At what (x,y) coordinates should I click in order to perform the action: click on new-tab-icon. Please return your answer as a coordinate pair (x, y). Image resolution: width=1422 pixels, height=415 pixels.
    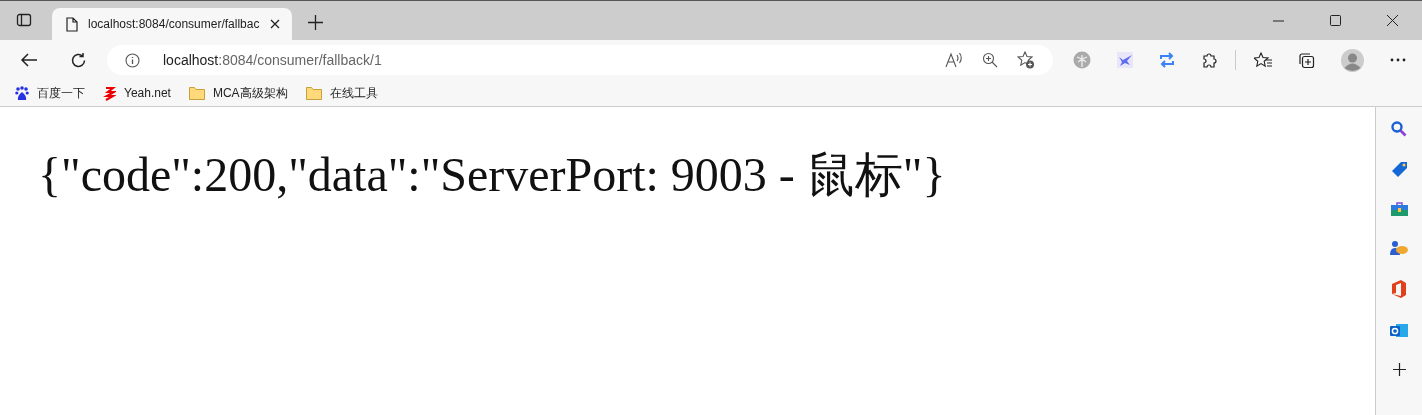
    Looking at the image, I should click on (315, 22).